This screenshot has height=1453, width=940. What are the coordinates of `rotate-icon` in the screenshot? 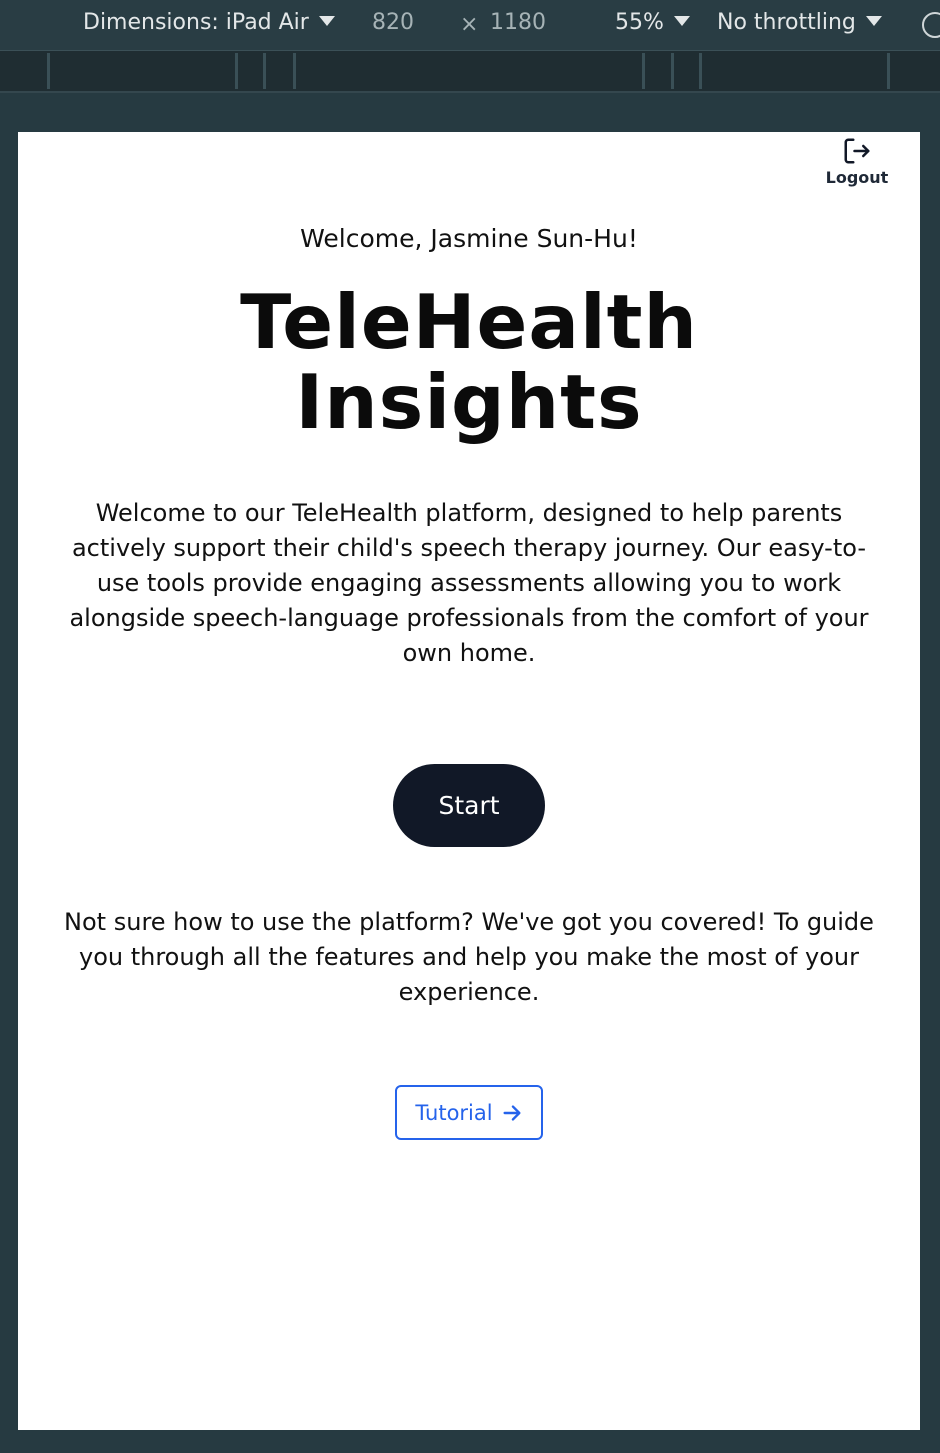 It's located at (931, 25).